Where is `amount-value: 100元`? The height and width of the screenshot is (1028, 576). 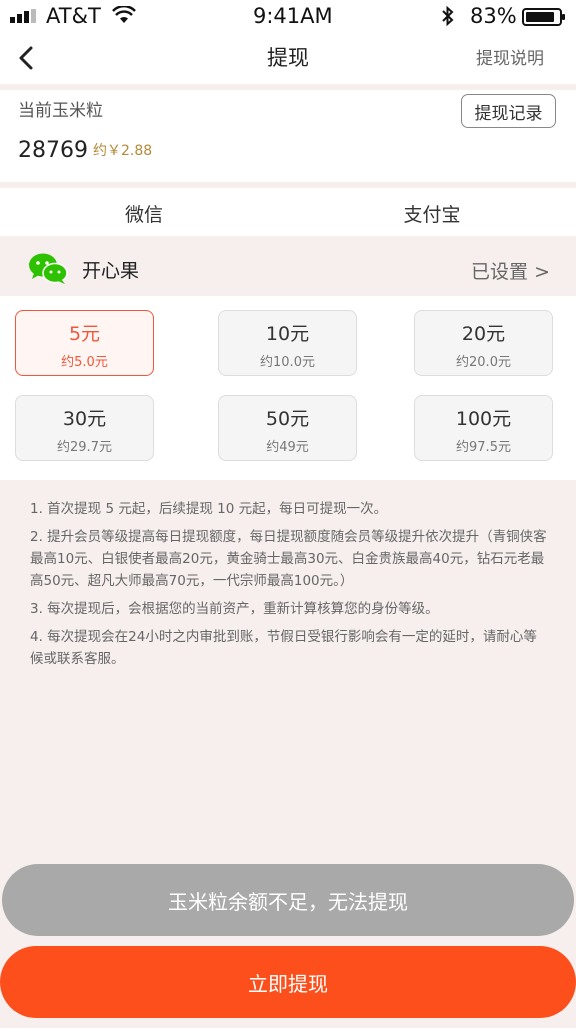 amount-value: 100元 is located at coordinates (483, 419).